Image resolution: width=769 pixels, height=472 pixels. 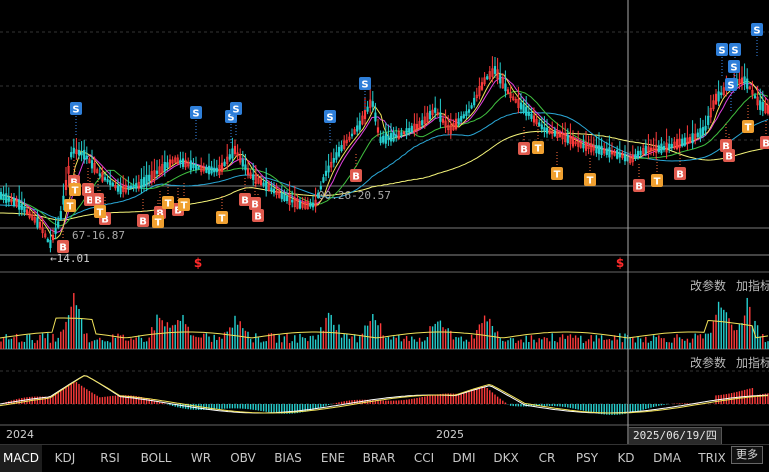 What do you see at coordinates (243, 458) in the screenshot?
I see `tab-obv: OBV` at bounding box center [243, 458].